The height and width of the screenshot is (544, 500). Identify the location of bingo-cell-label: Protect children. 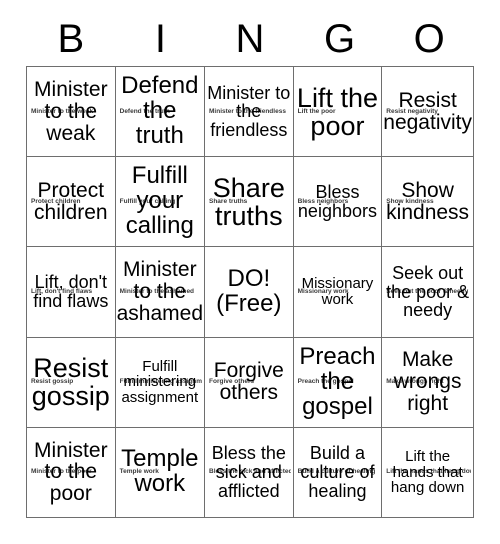
(71, 201).